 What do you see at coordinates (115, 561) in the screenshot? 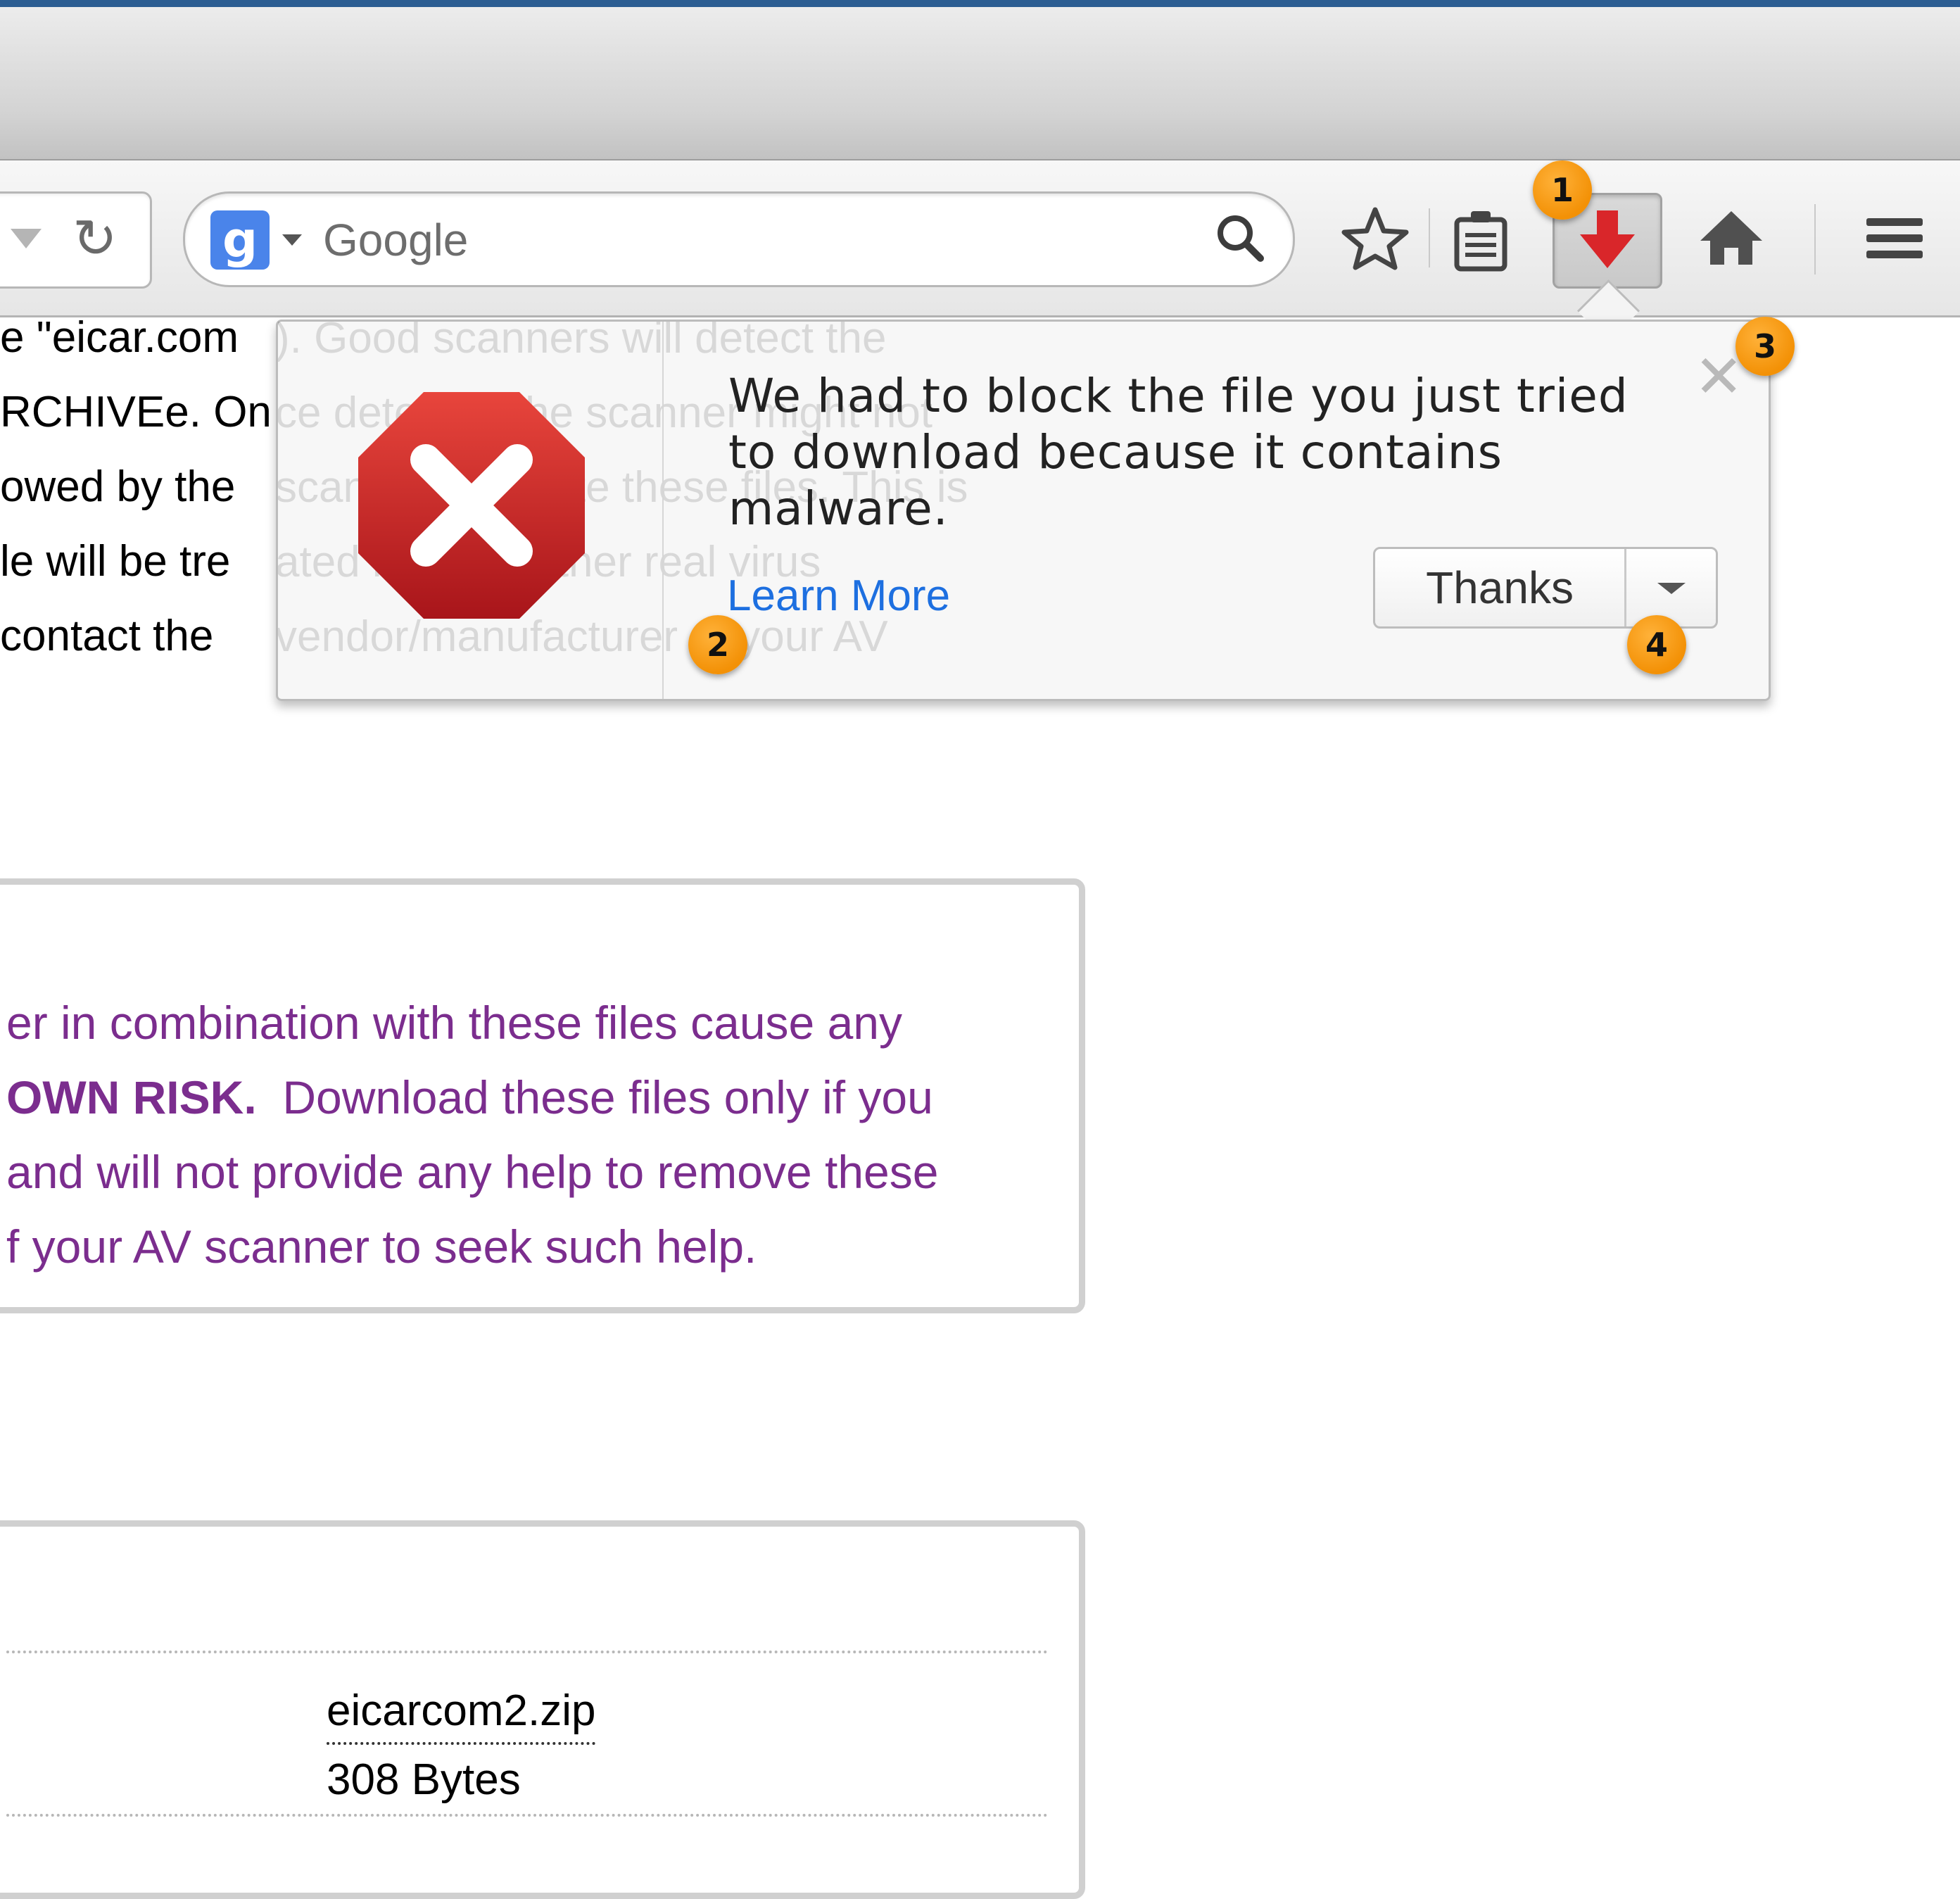
I see `text-line: le will be tre` at bounding box center [115, 561].